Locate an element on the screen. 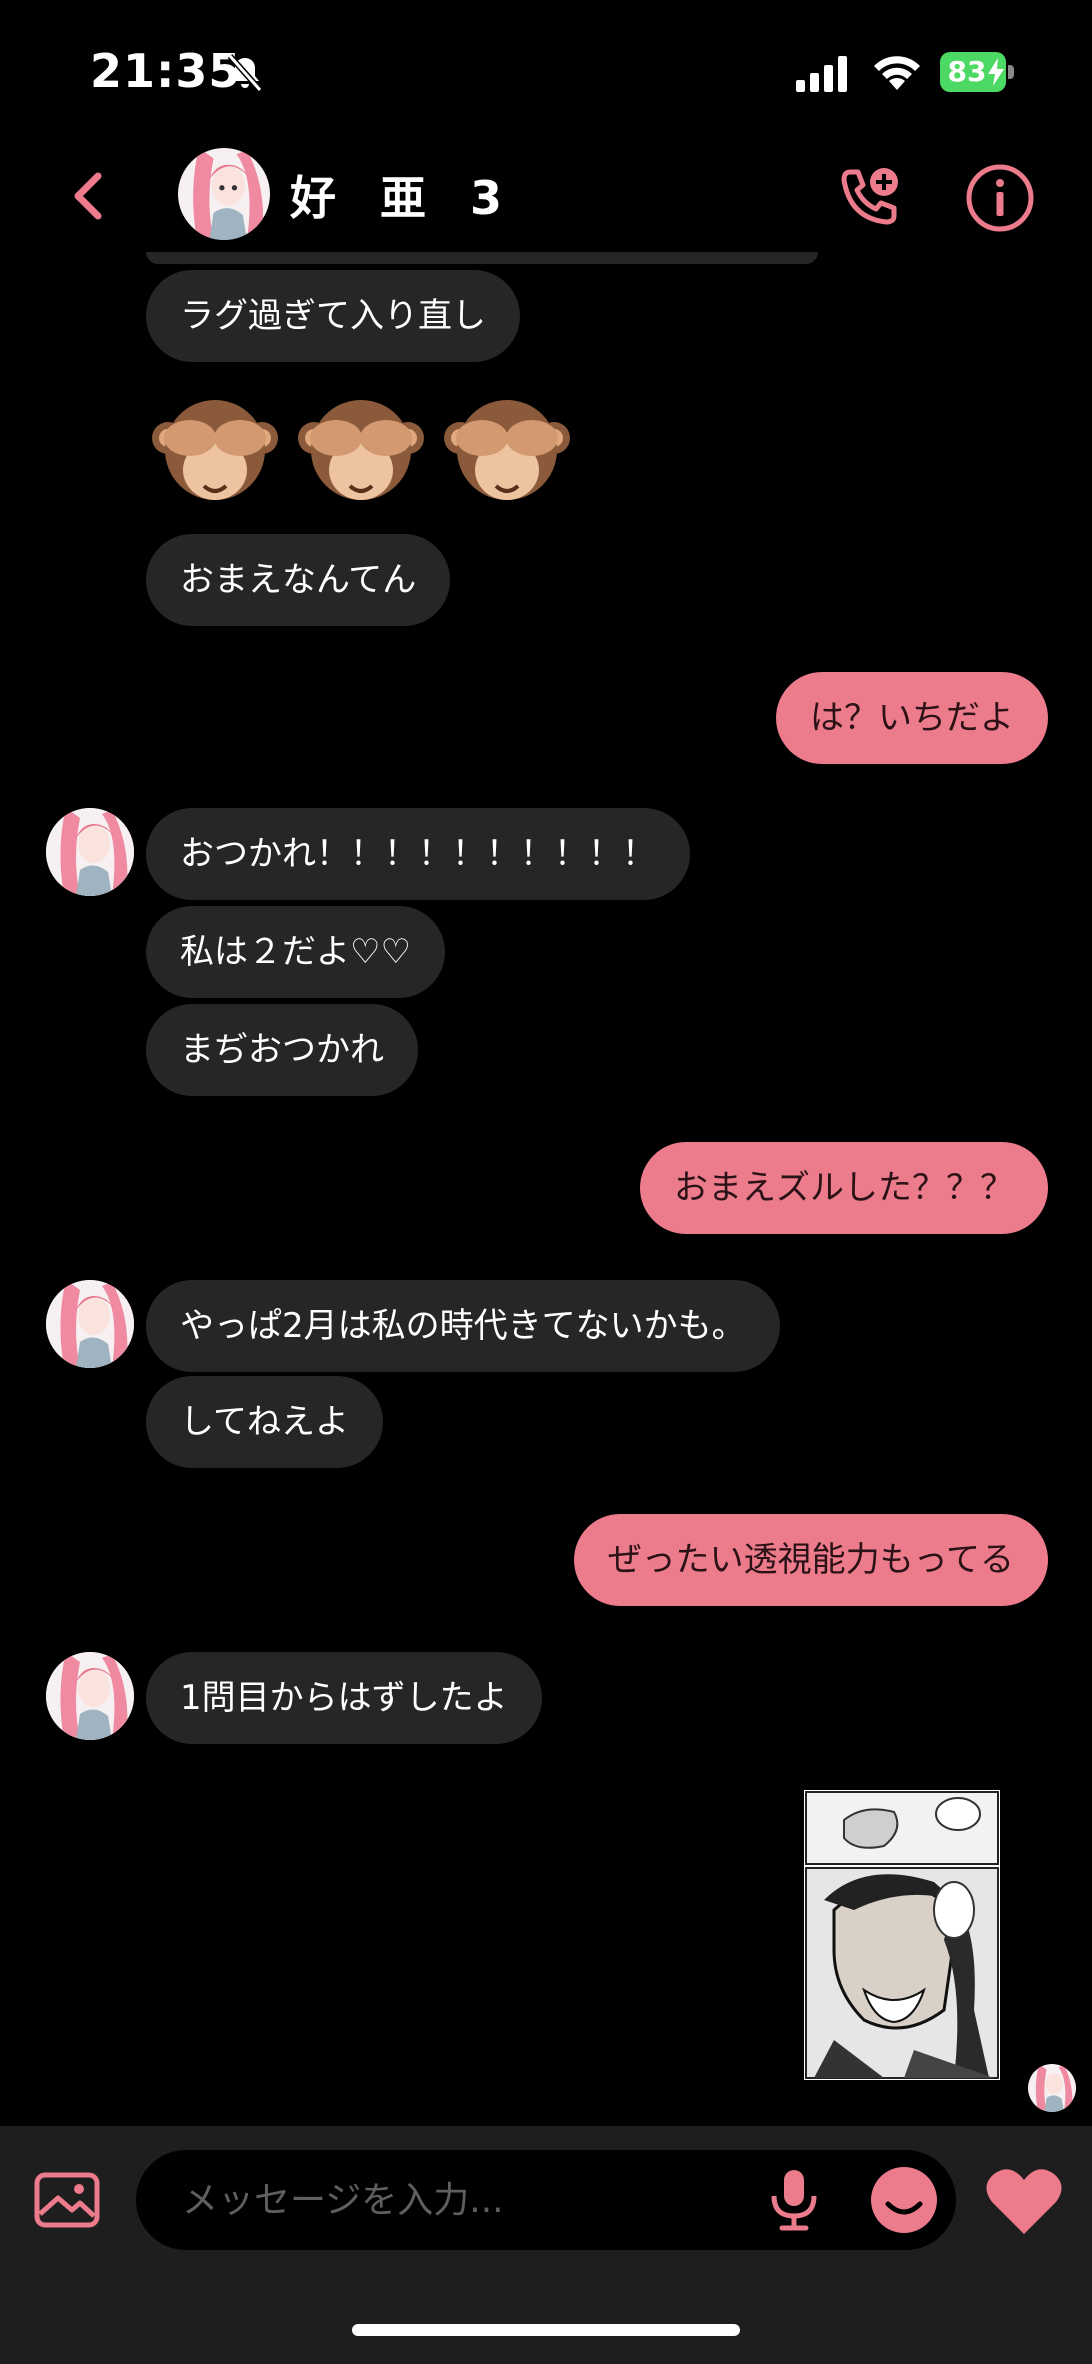 This screenshot has width=1092, height=2364. charging-bolt-icon is located at coordinates (996, 72).